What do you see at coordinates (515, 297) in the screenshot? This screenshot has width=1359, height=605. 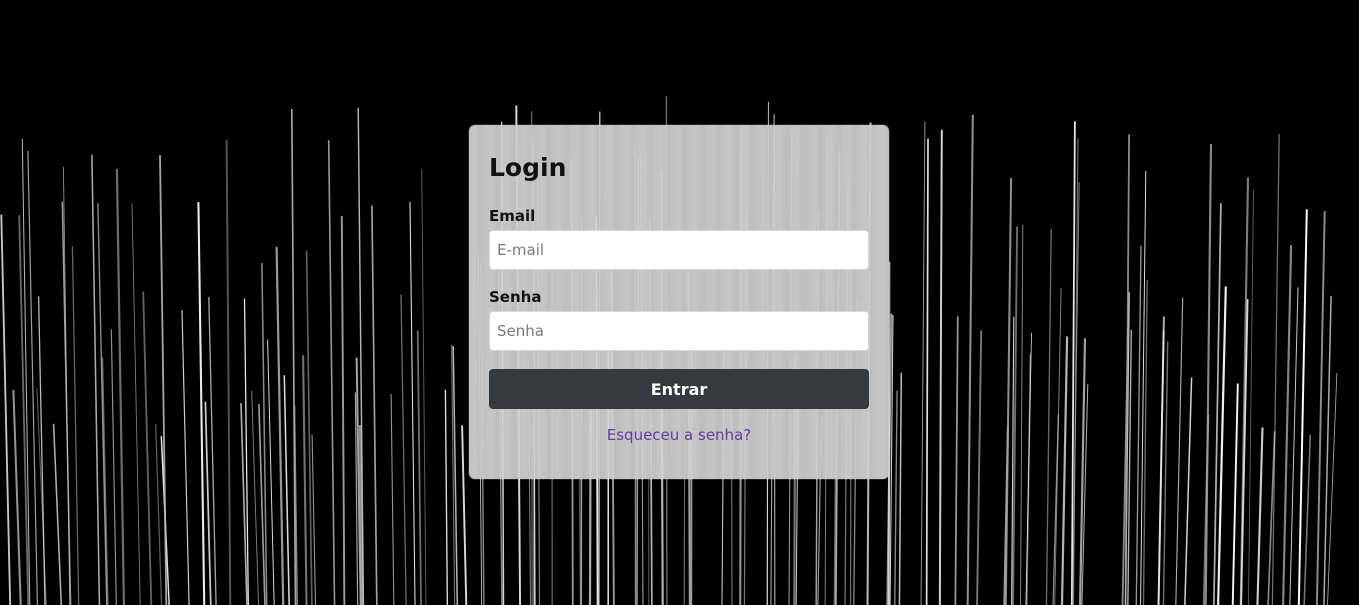 I see `password-label: Senha` at bounding box center [515, 297].